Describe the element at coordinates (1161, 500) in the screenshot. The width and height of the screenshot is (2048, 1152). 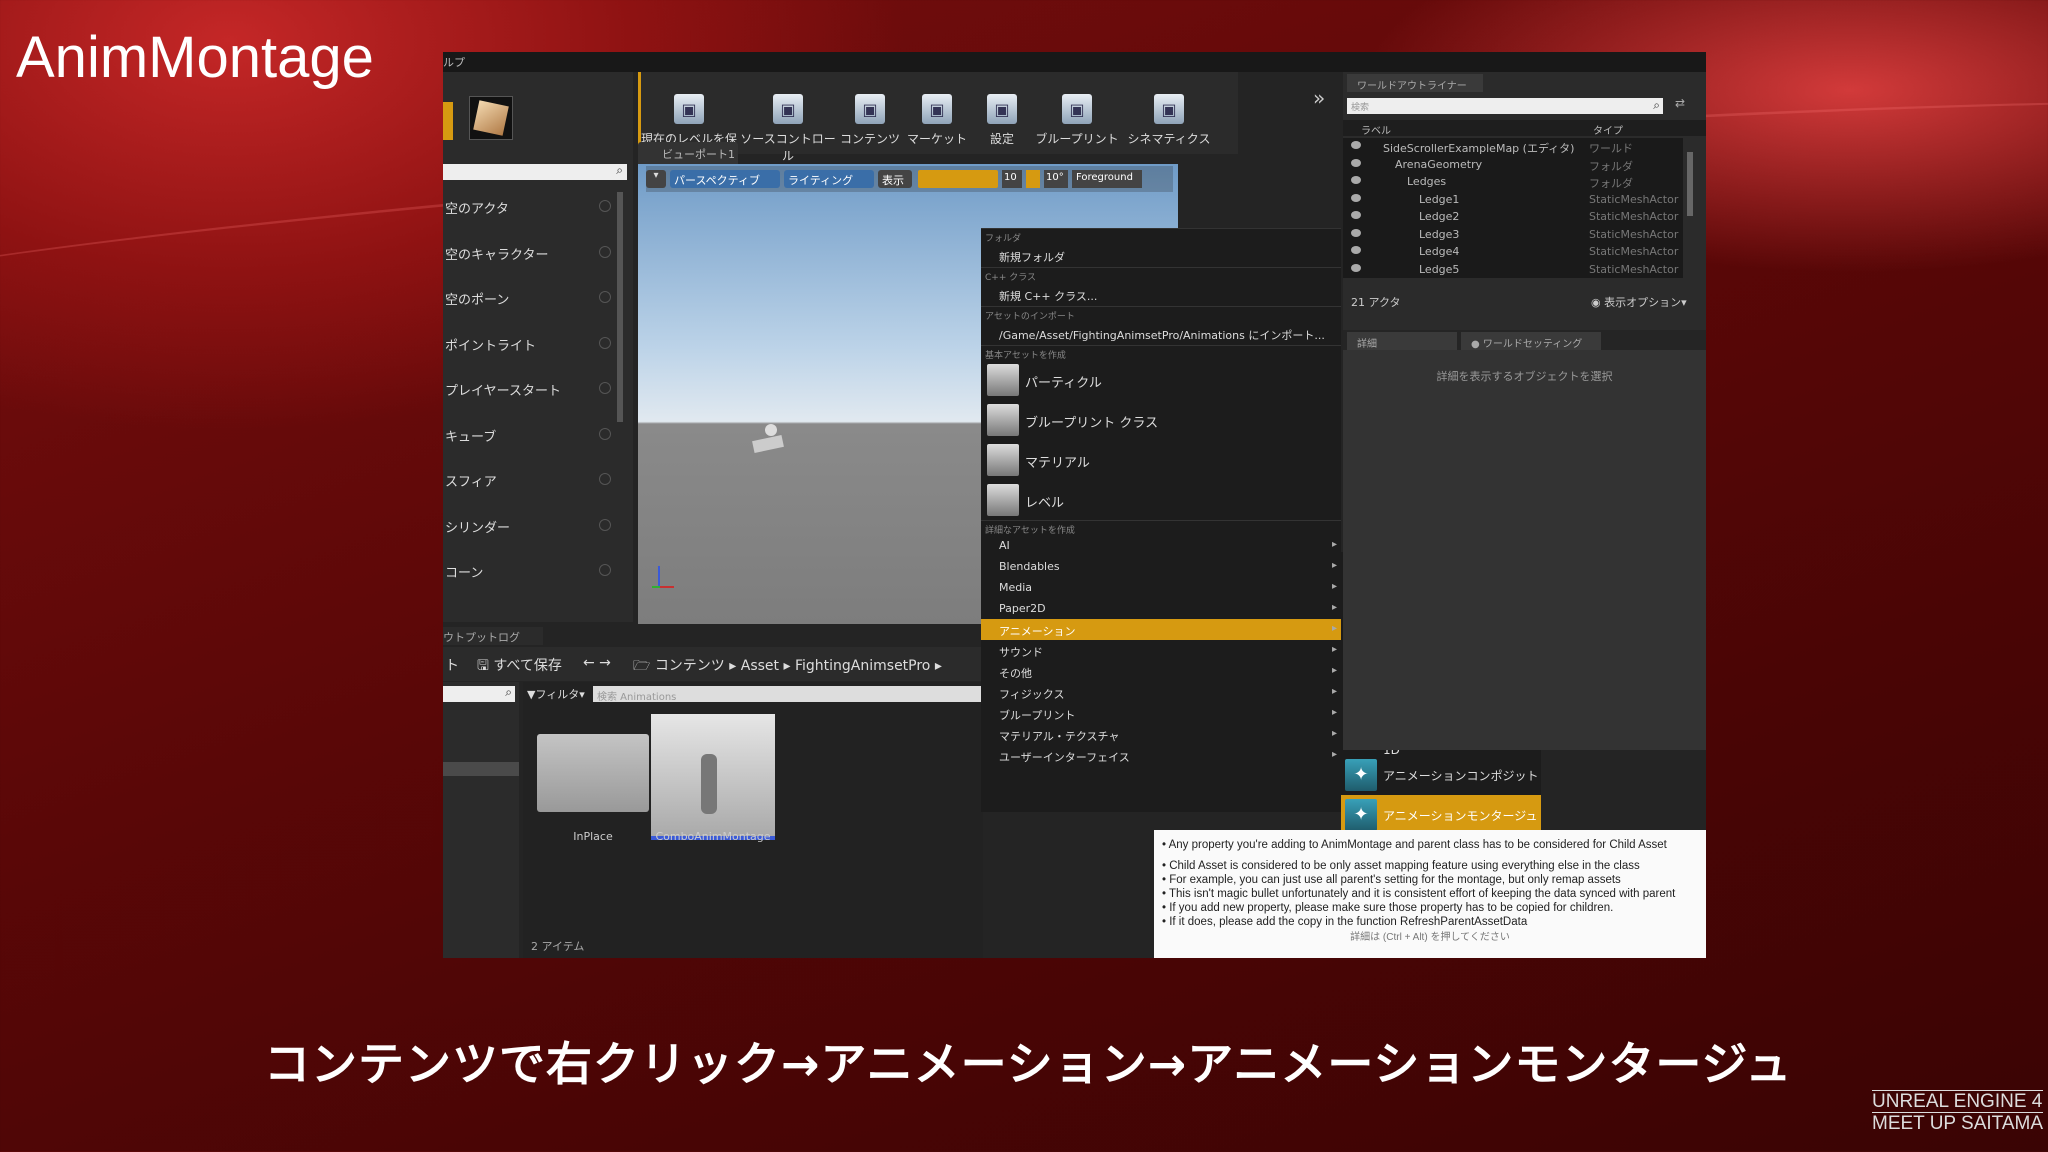
I see `basic-asset-item: レベル` at that location.